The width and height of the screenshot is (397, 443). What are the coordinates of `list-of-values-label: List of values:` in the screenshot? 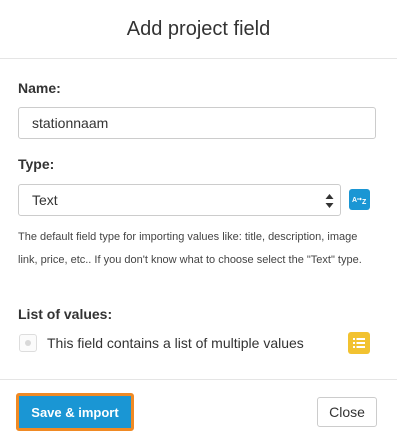 It's located at (65, 314).